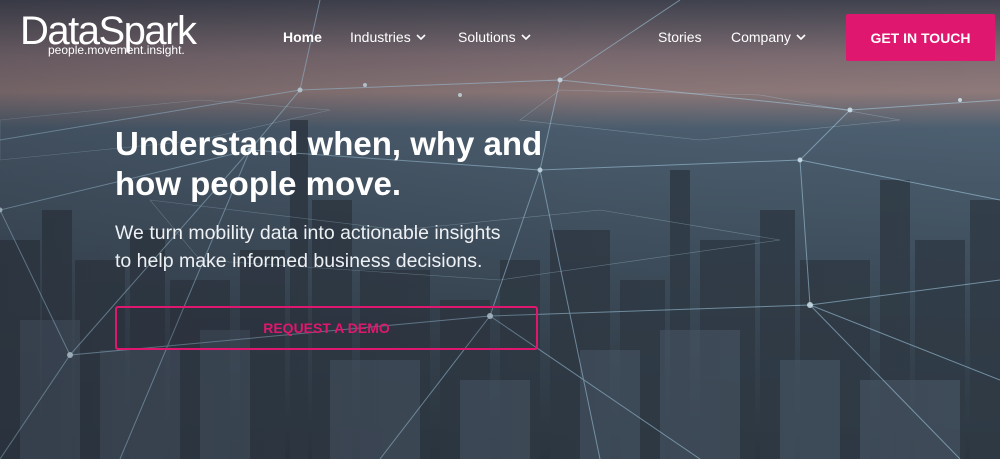 The height and width of the screenshot is (459, 1000). I want to click on nav-item-label: Home, so click(302, 37).